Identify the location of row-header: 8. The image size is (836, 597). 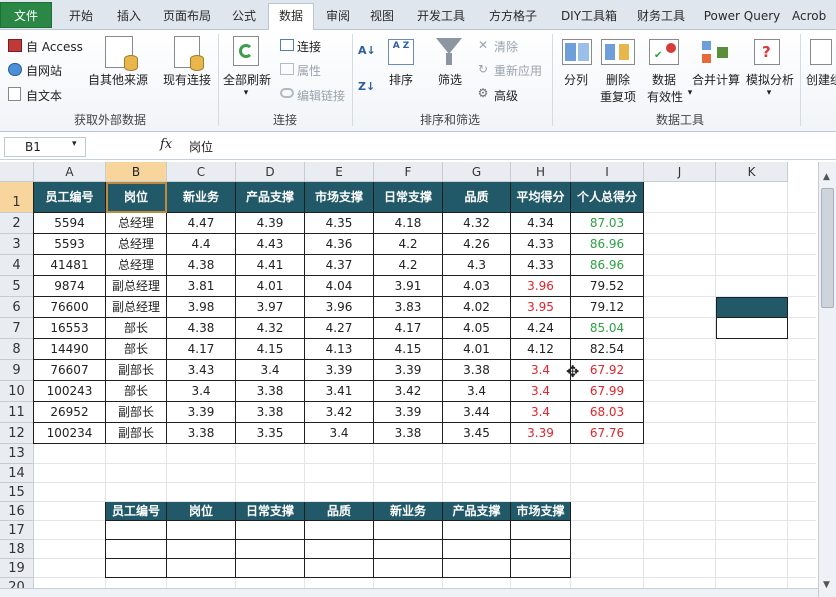
(17, 349).